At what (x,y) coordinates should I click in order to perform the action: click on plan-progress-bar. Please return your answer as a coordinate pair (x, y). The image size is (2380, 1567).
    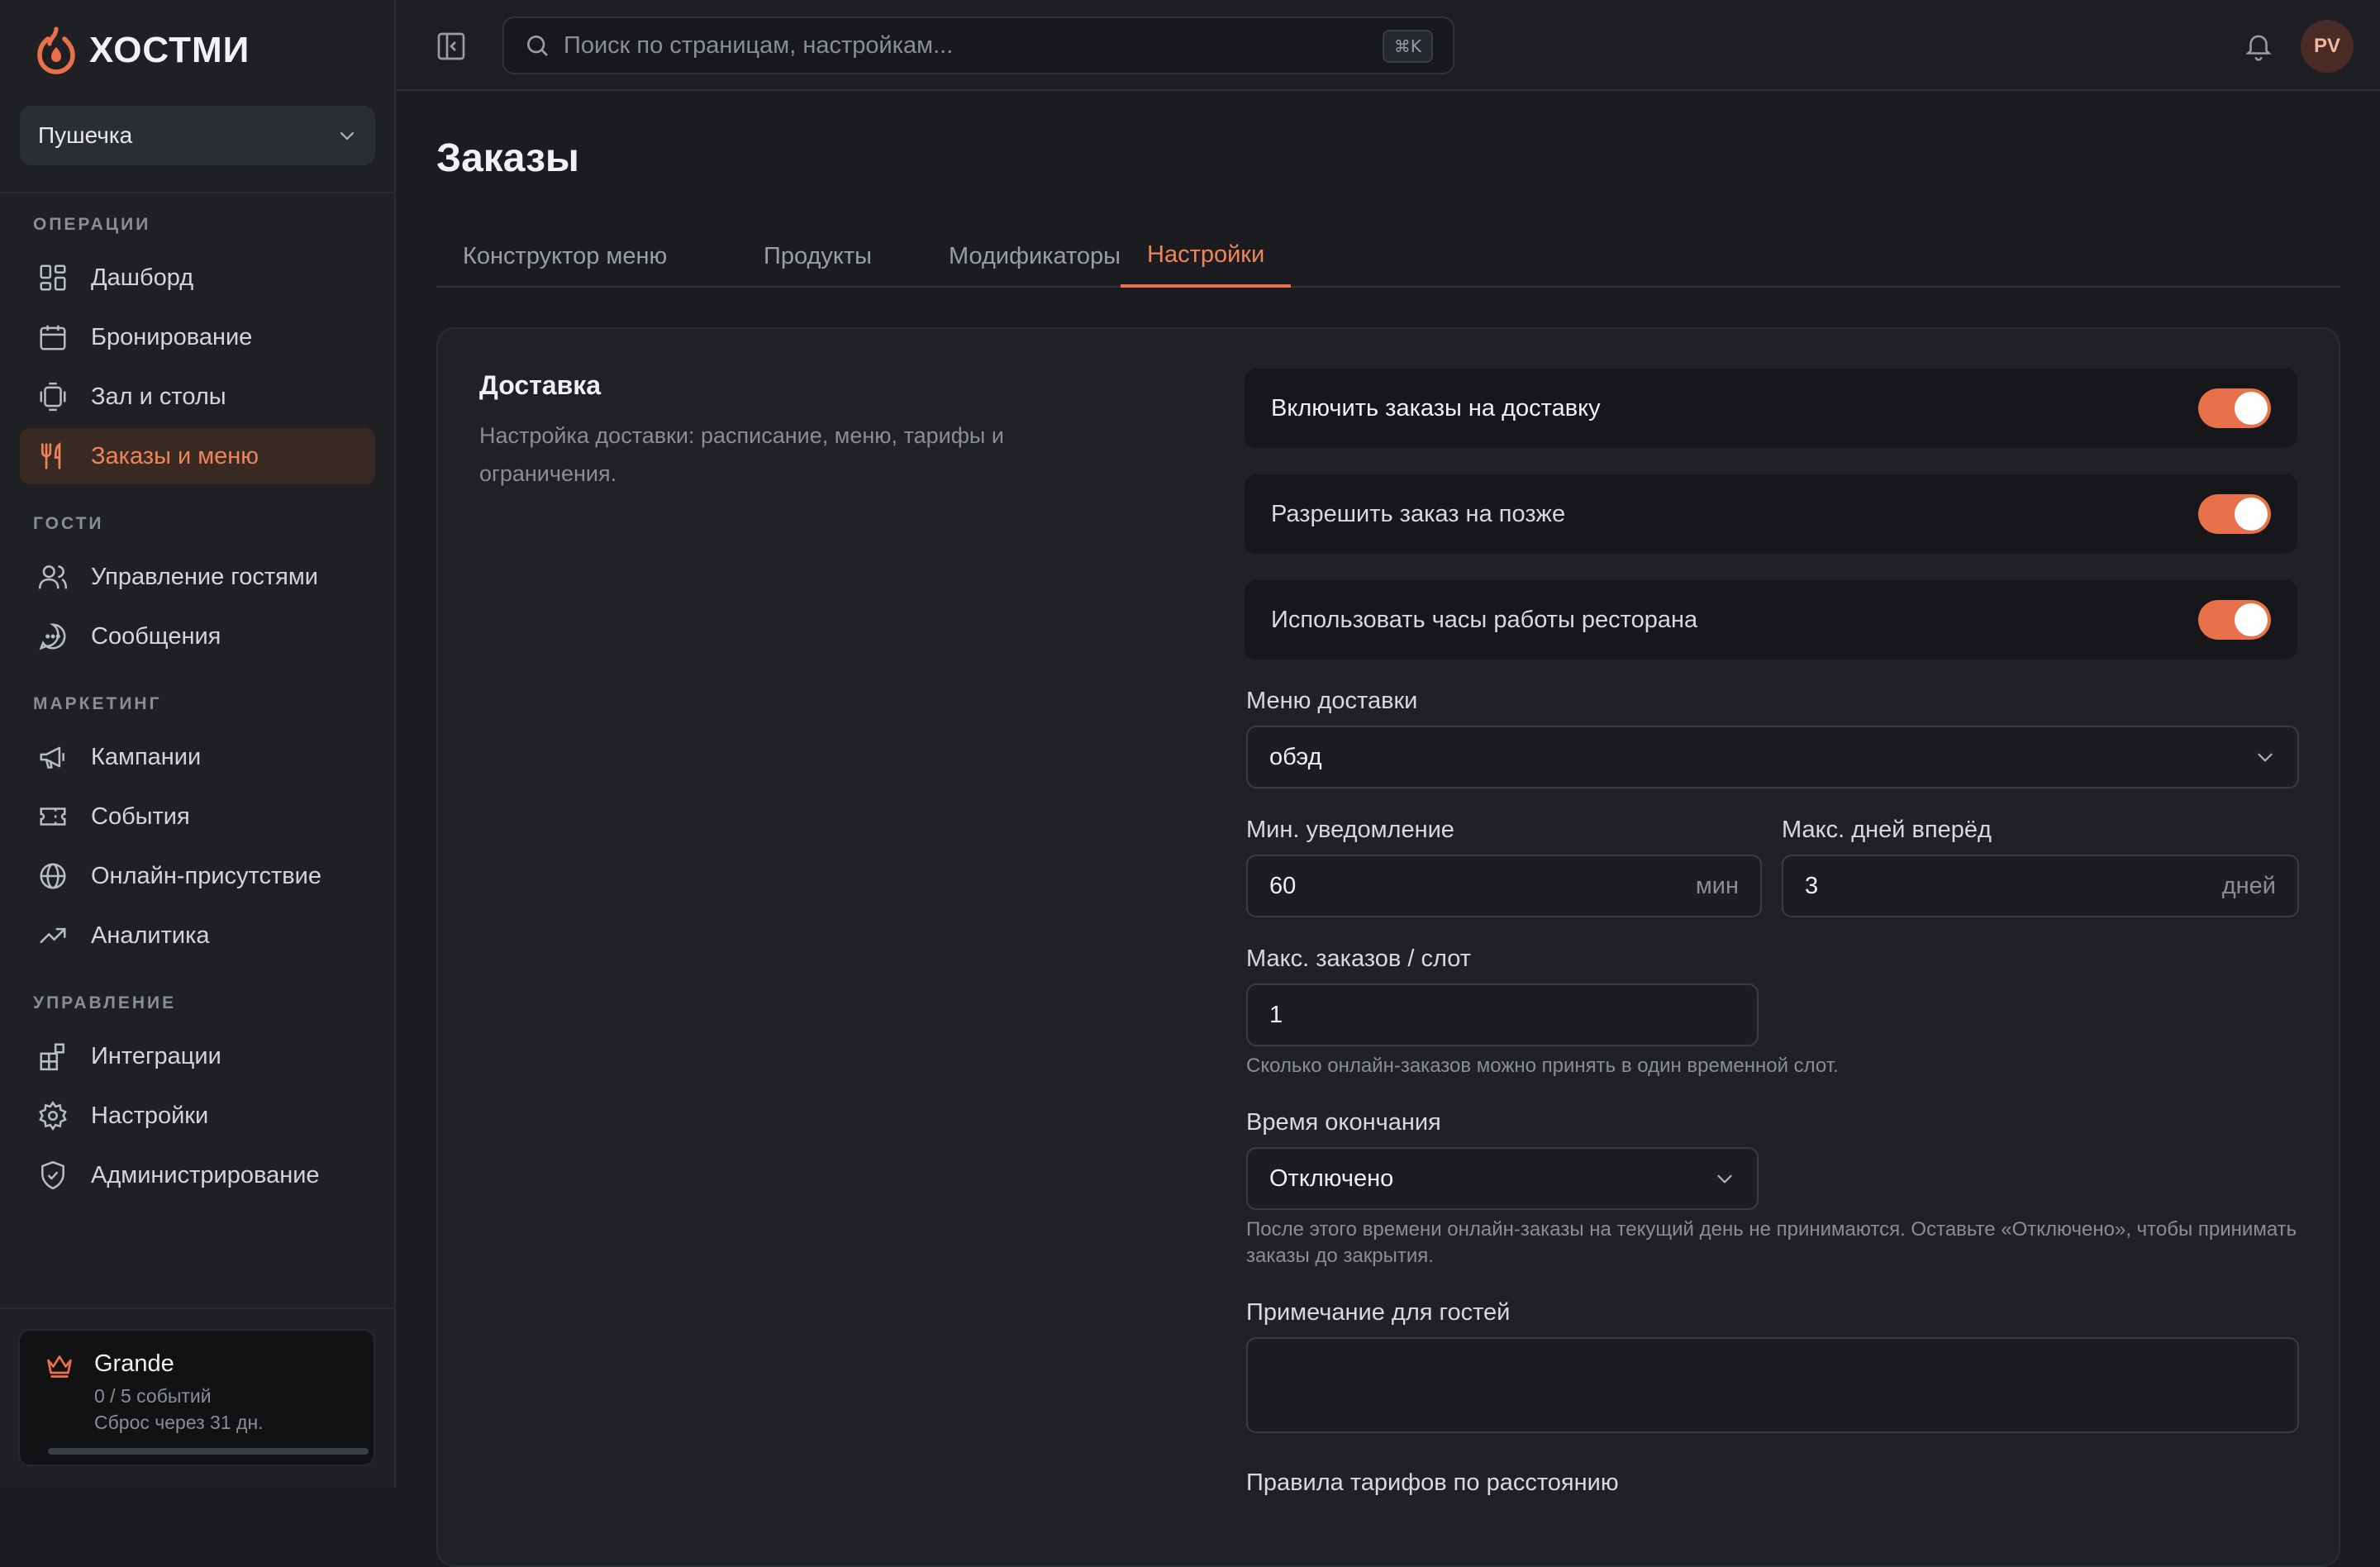
    Looking at the image, I should click on (208, 1451).